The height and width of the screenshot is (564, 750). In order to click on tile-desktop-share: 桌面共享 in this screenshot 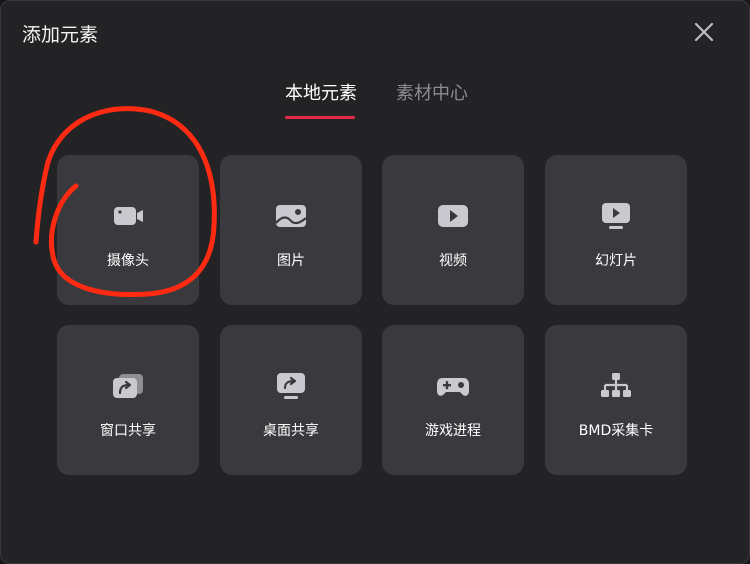, I will do `click(291, 400)`.